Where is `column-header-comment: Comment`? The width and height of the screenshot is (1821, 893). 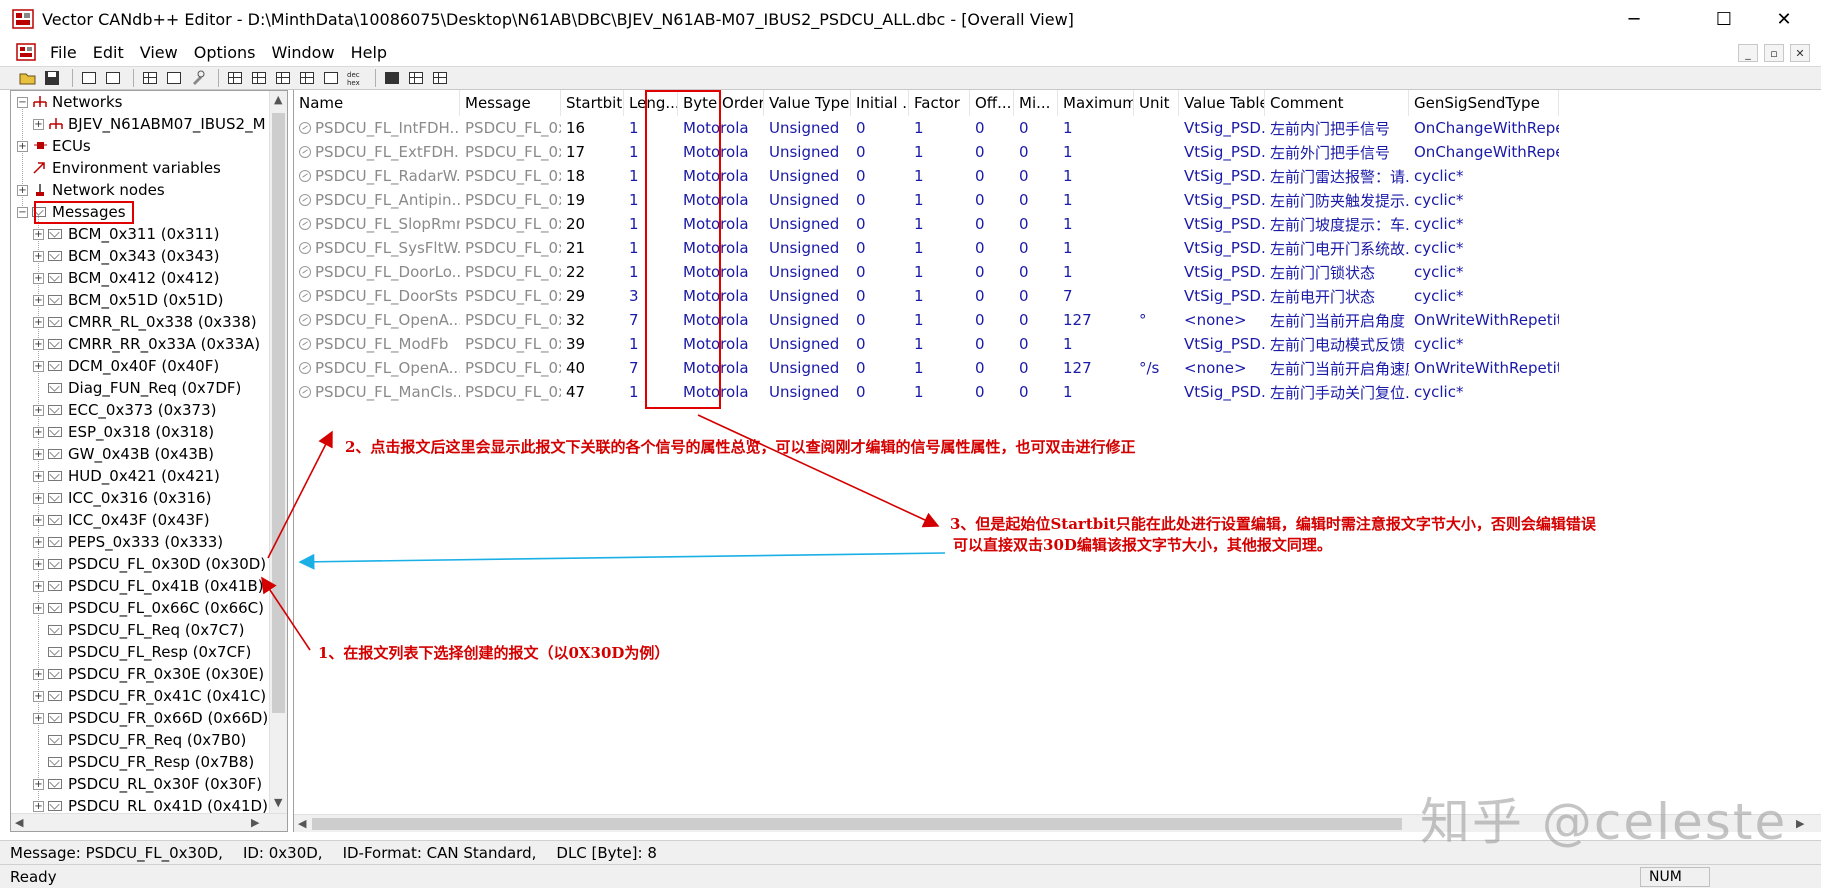
column-header-comment: Comment is located at coordinates (1337, 103).